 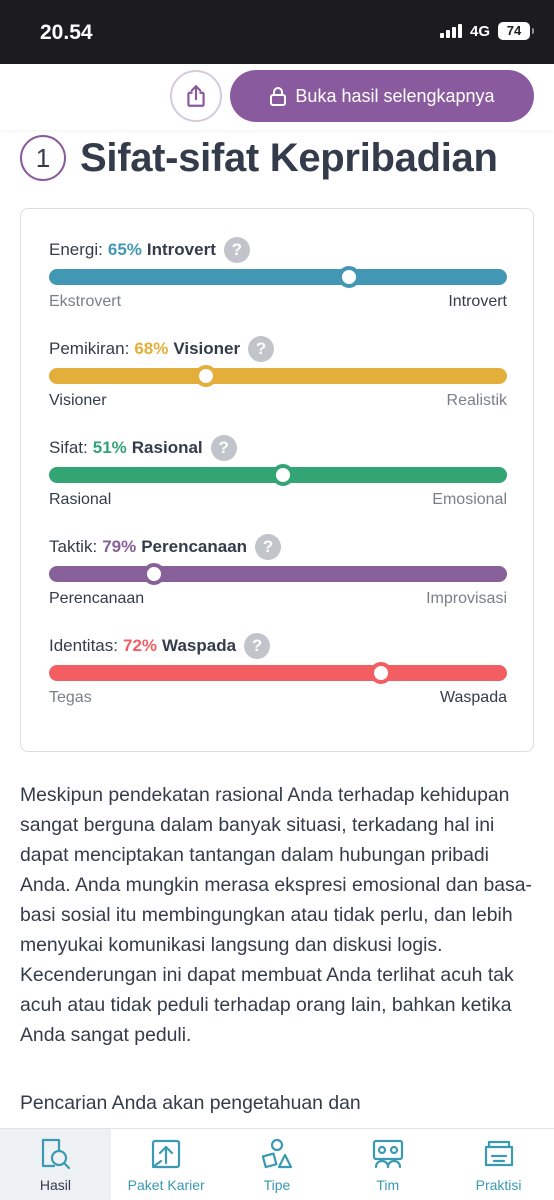 I want to click on signal-icon, so click(x=450, y=31).